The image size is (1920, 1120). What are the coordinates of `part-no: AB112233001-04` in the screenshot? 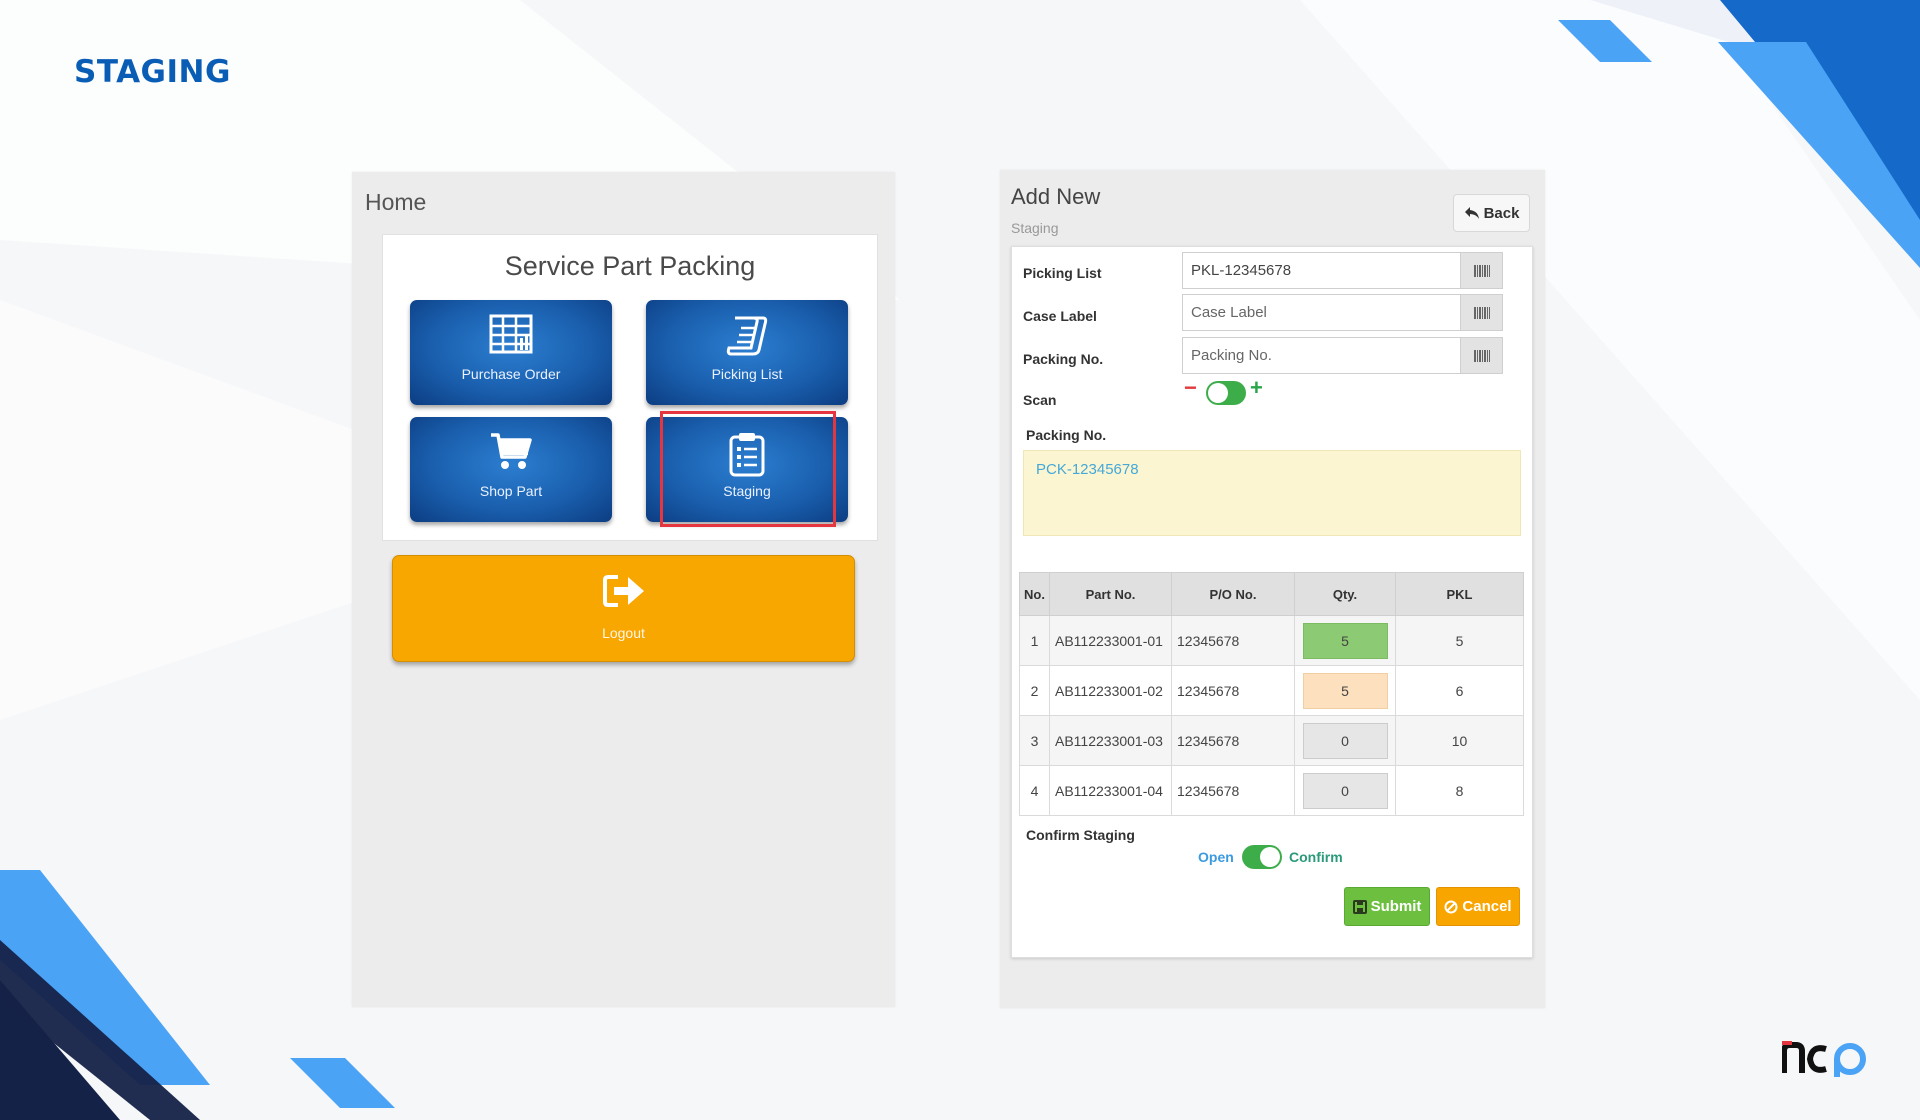 It's located at (1110, 790).